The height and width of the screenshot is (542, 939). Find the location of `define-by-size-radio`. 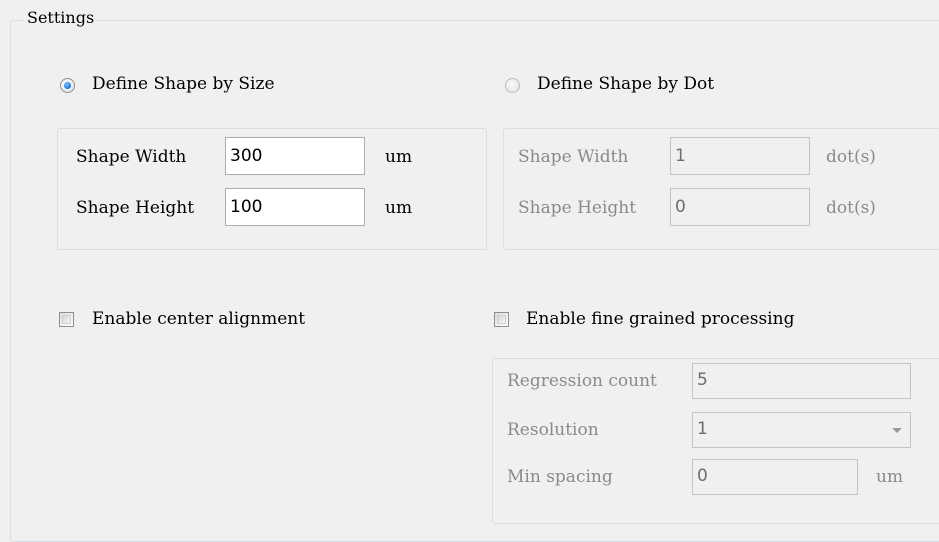

define-by-size-radio is located at coordinates (67, 85).